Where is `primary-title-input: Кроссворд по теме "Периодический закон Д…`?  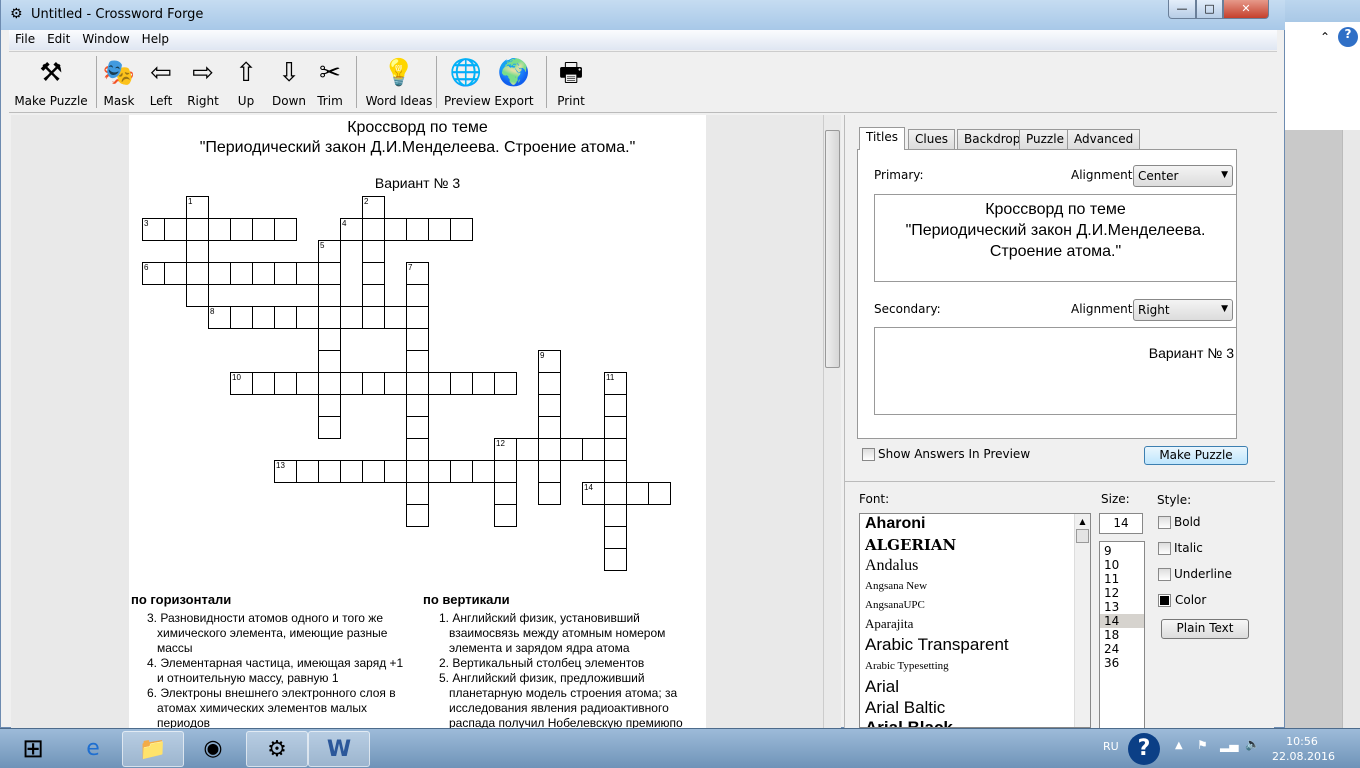 primary-title-input: Кроссворд по теме "Периодический закон Д… is located at coordinates (1055, 238).